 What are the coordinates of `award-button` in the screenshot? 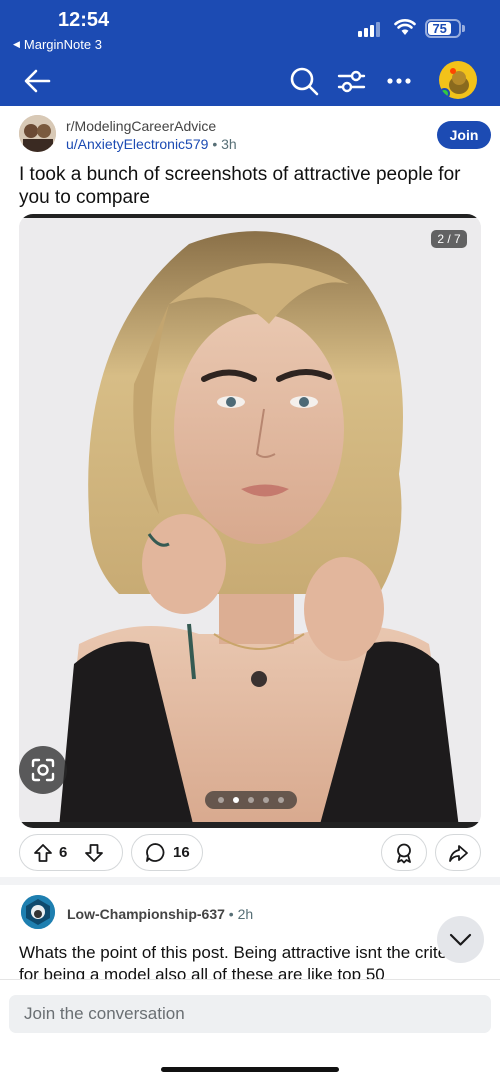 It's located at (404, 852).